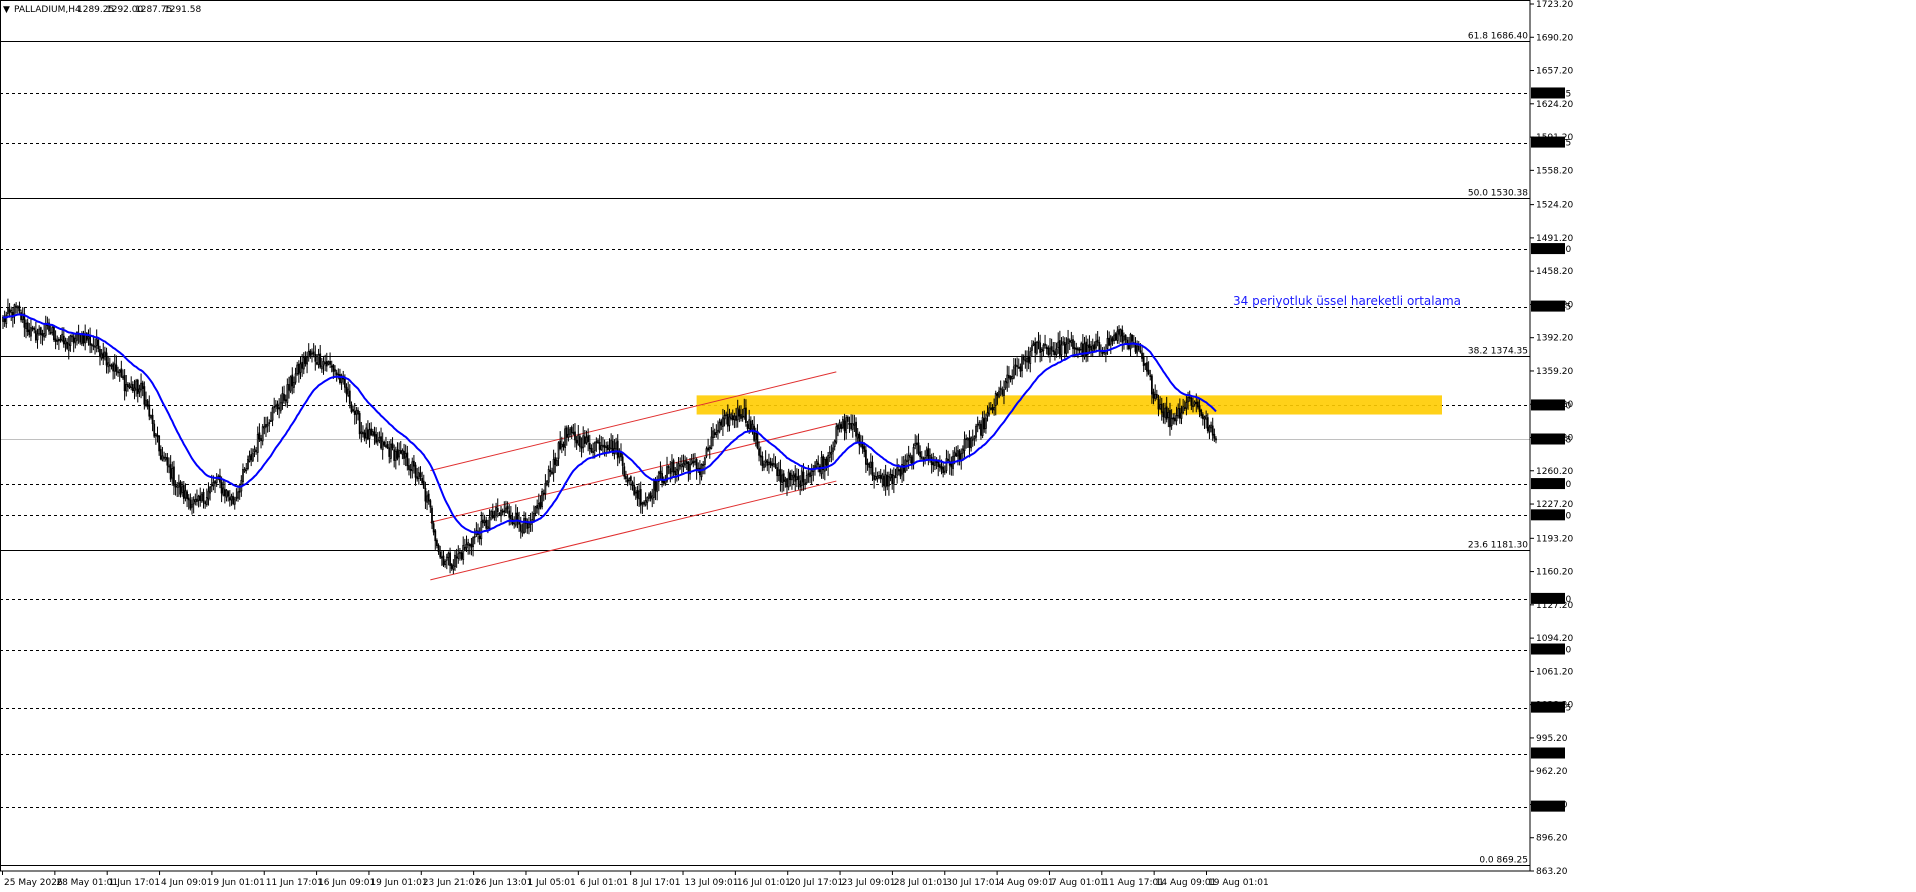 The height and width of the screenshot is (892, 1916). What do you see at coordinates (294, 883) in the screenshot?
I see `time-tick-label: 11 Jun 17:01` at bounding box center [294, 883].